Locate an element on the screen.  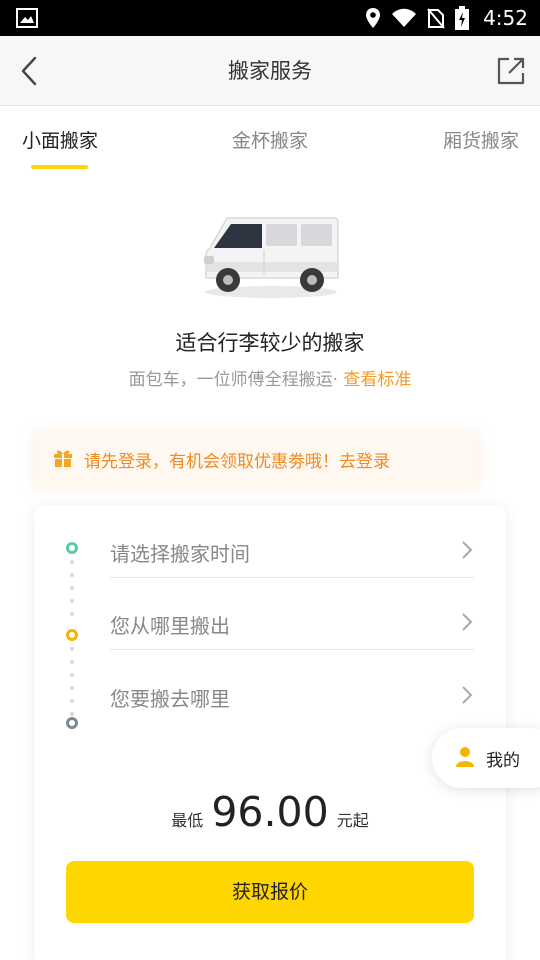
start-point-dot is located at coordinates (72, 548).